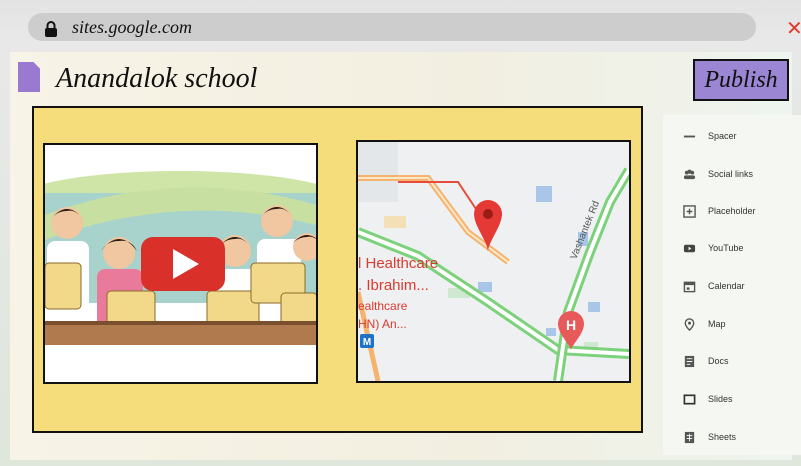 Image resolution: width=801 pixels, height=466 pixels. Describe the element at coordinates (398, 263) in the screenshot. I see `place-label-line-1: l Healthcare` at that location.